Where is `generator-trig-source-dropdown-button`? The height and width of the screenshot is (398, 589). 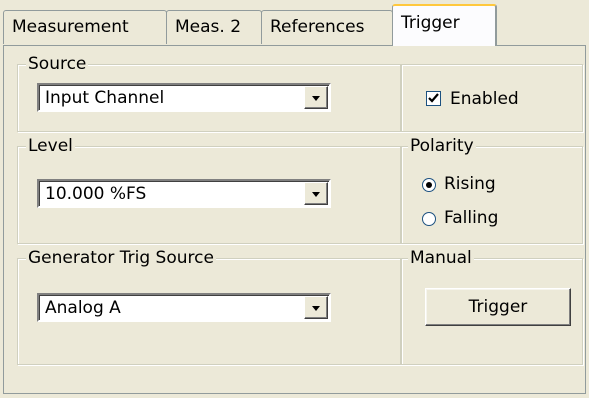
generator-trig-source-dropdown-button is located at coordinates (316, 307).